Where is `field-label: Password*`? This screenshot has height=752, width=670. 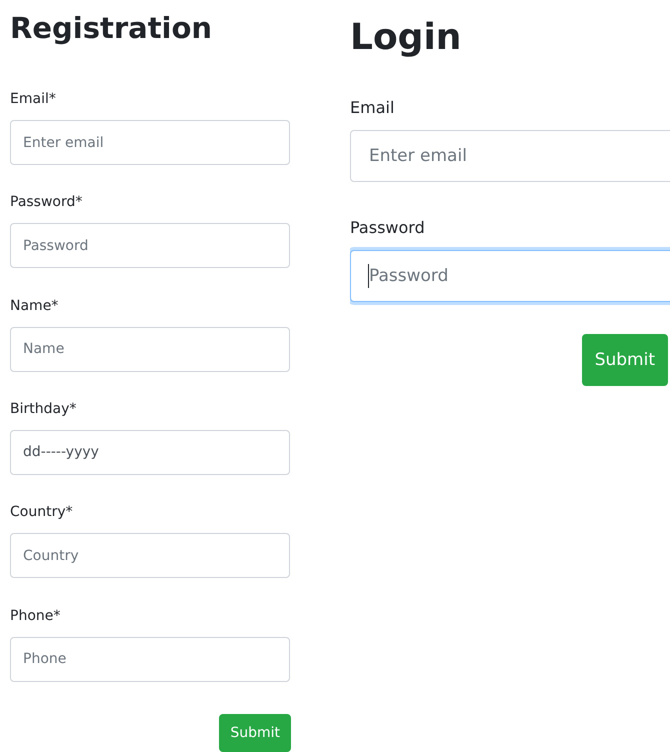 field-label: Password* is located at coordinates (46, 202).